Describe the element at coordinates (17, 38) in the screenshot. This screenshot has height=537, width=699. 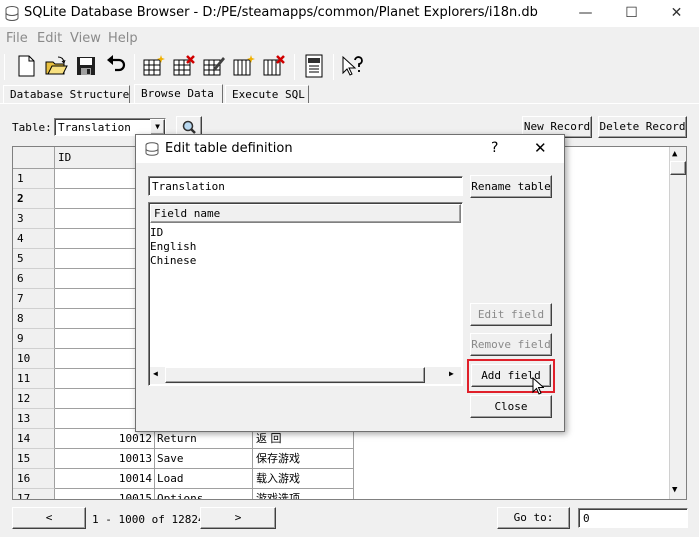
I see `menu-file: File` at that location.